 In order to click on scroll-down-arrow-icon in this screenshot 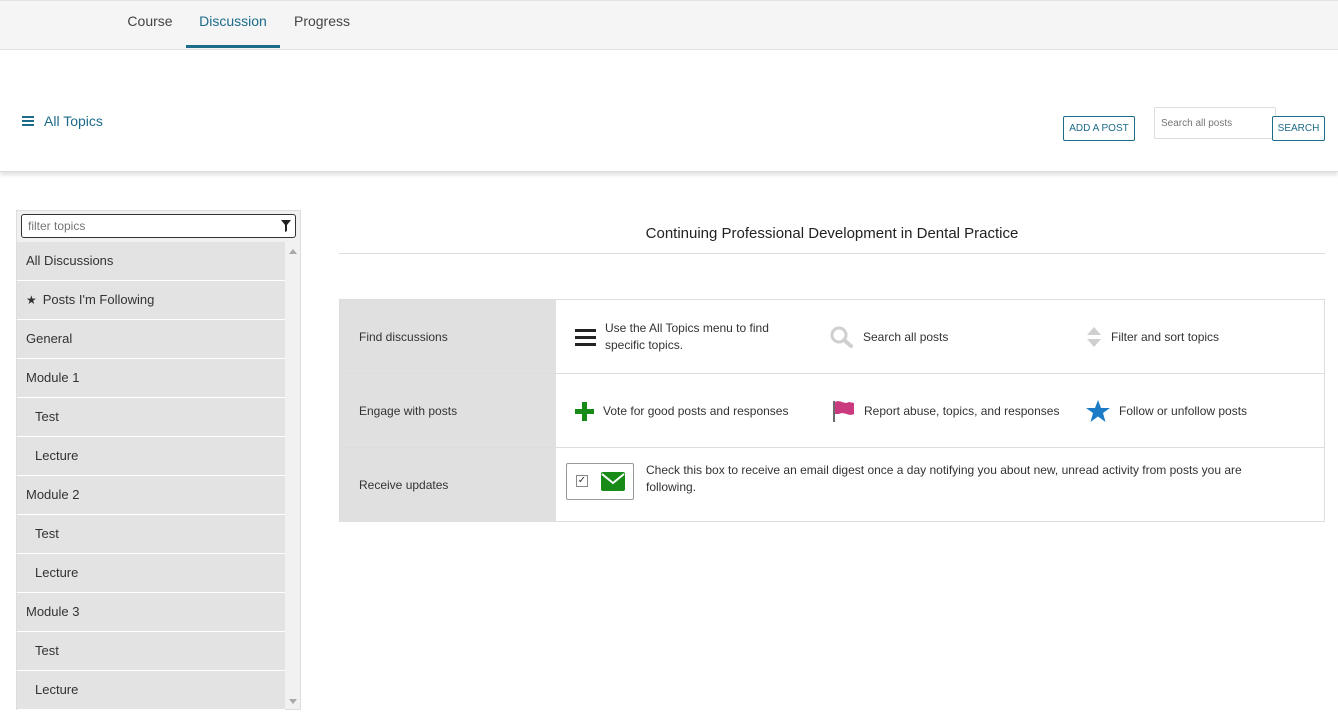, I will do `click(293, 701)`.